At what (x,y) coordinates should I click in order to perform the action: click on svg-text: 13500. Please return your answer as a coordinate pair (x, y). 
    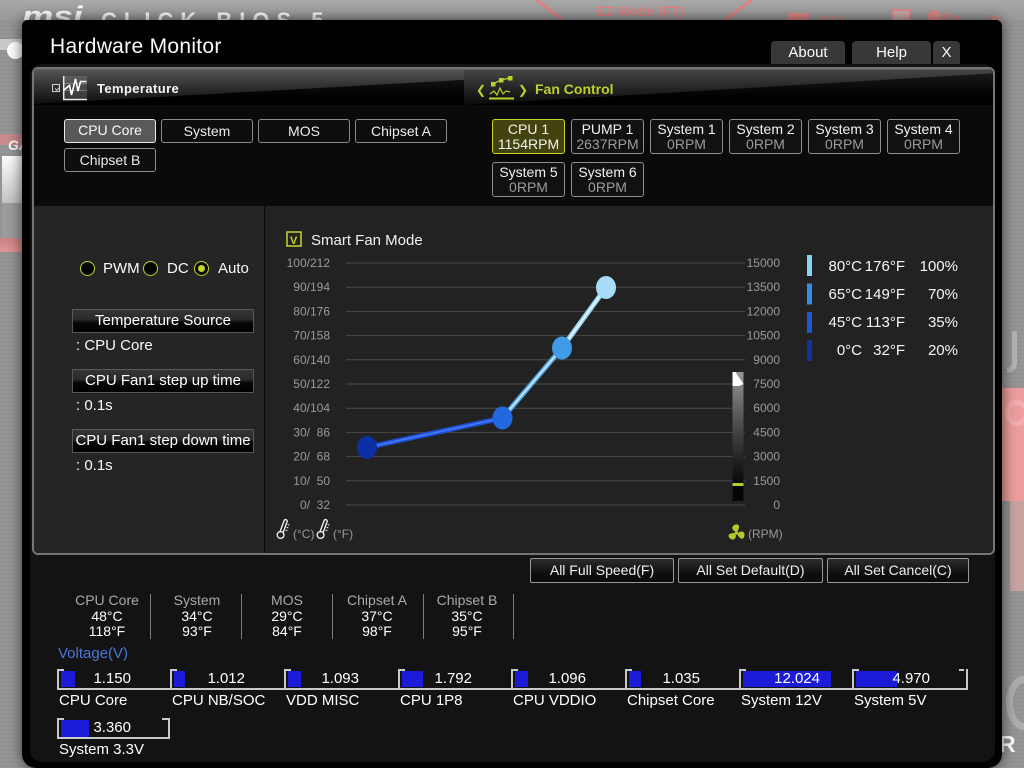
    Looking at the image, I should click on (764, 287).